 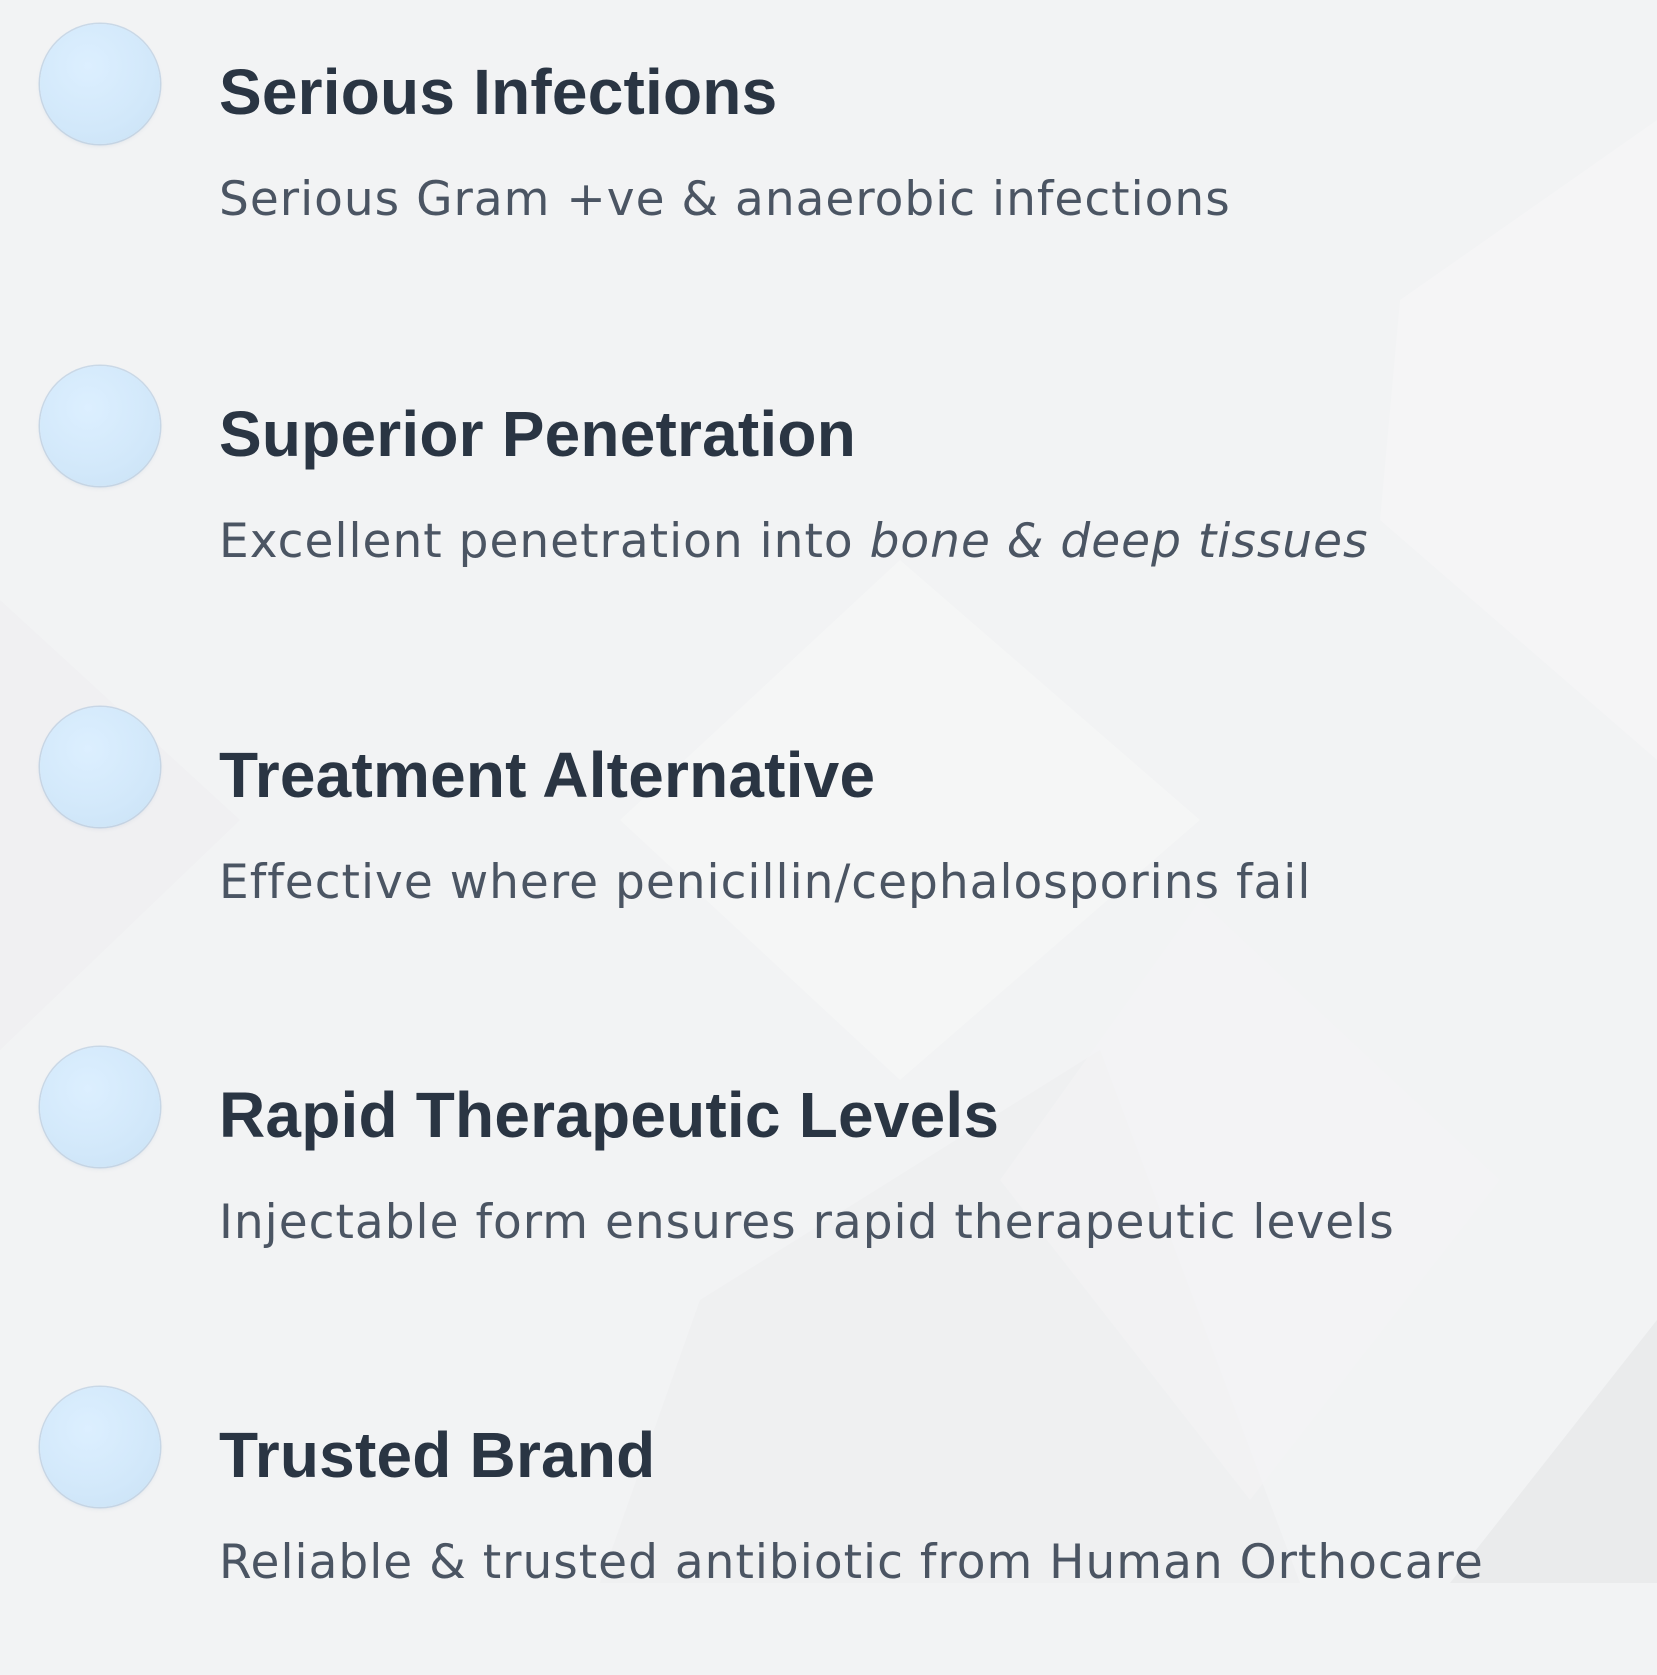 What do you see at coordinates (725, 199) in the screenshot?
I see `feature-description: Serious Gram +ve & anaerobic infections` at bounding box center [725, 199].